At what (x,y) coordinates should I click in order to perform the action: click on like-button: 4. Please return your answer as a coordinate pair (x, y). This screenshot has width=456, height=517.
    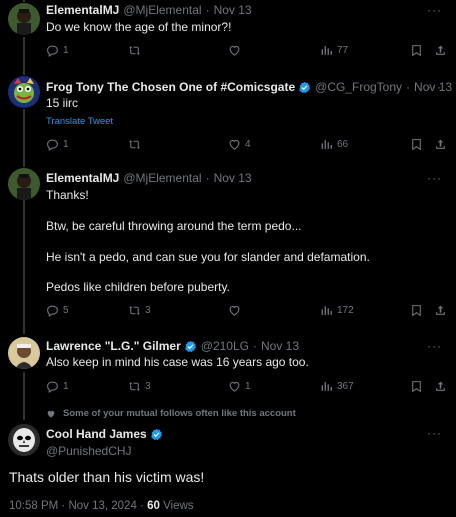
    Looking at the image, I should click on (239, 144).